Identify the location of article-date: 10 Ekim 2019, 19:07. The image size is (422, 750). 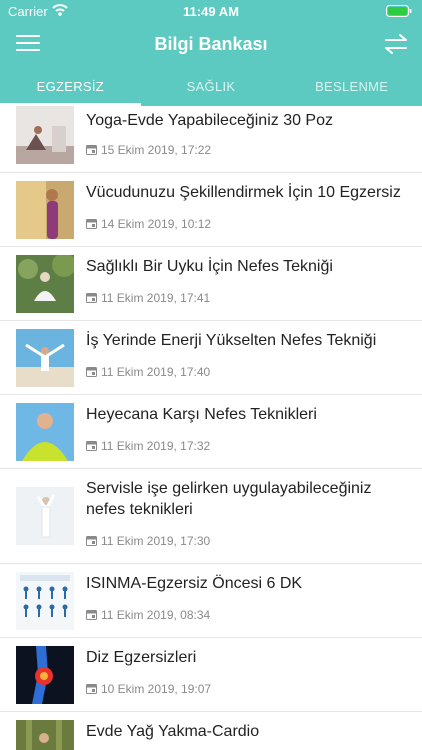
(148, 689).